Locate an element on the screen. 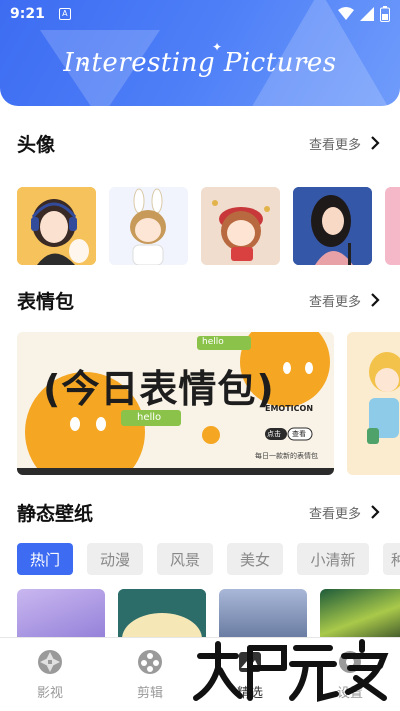 Image resolution: width=400 pixels, height=711 pixels. avatar-section-header: 头像 查看更多 is located at coordinates (200, 143).